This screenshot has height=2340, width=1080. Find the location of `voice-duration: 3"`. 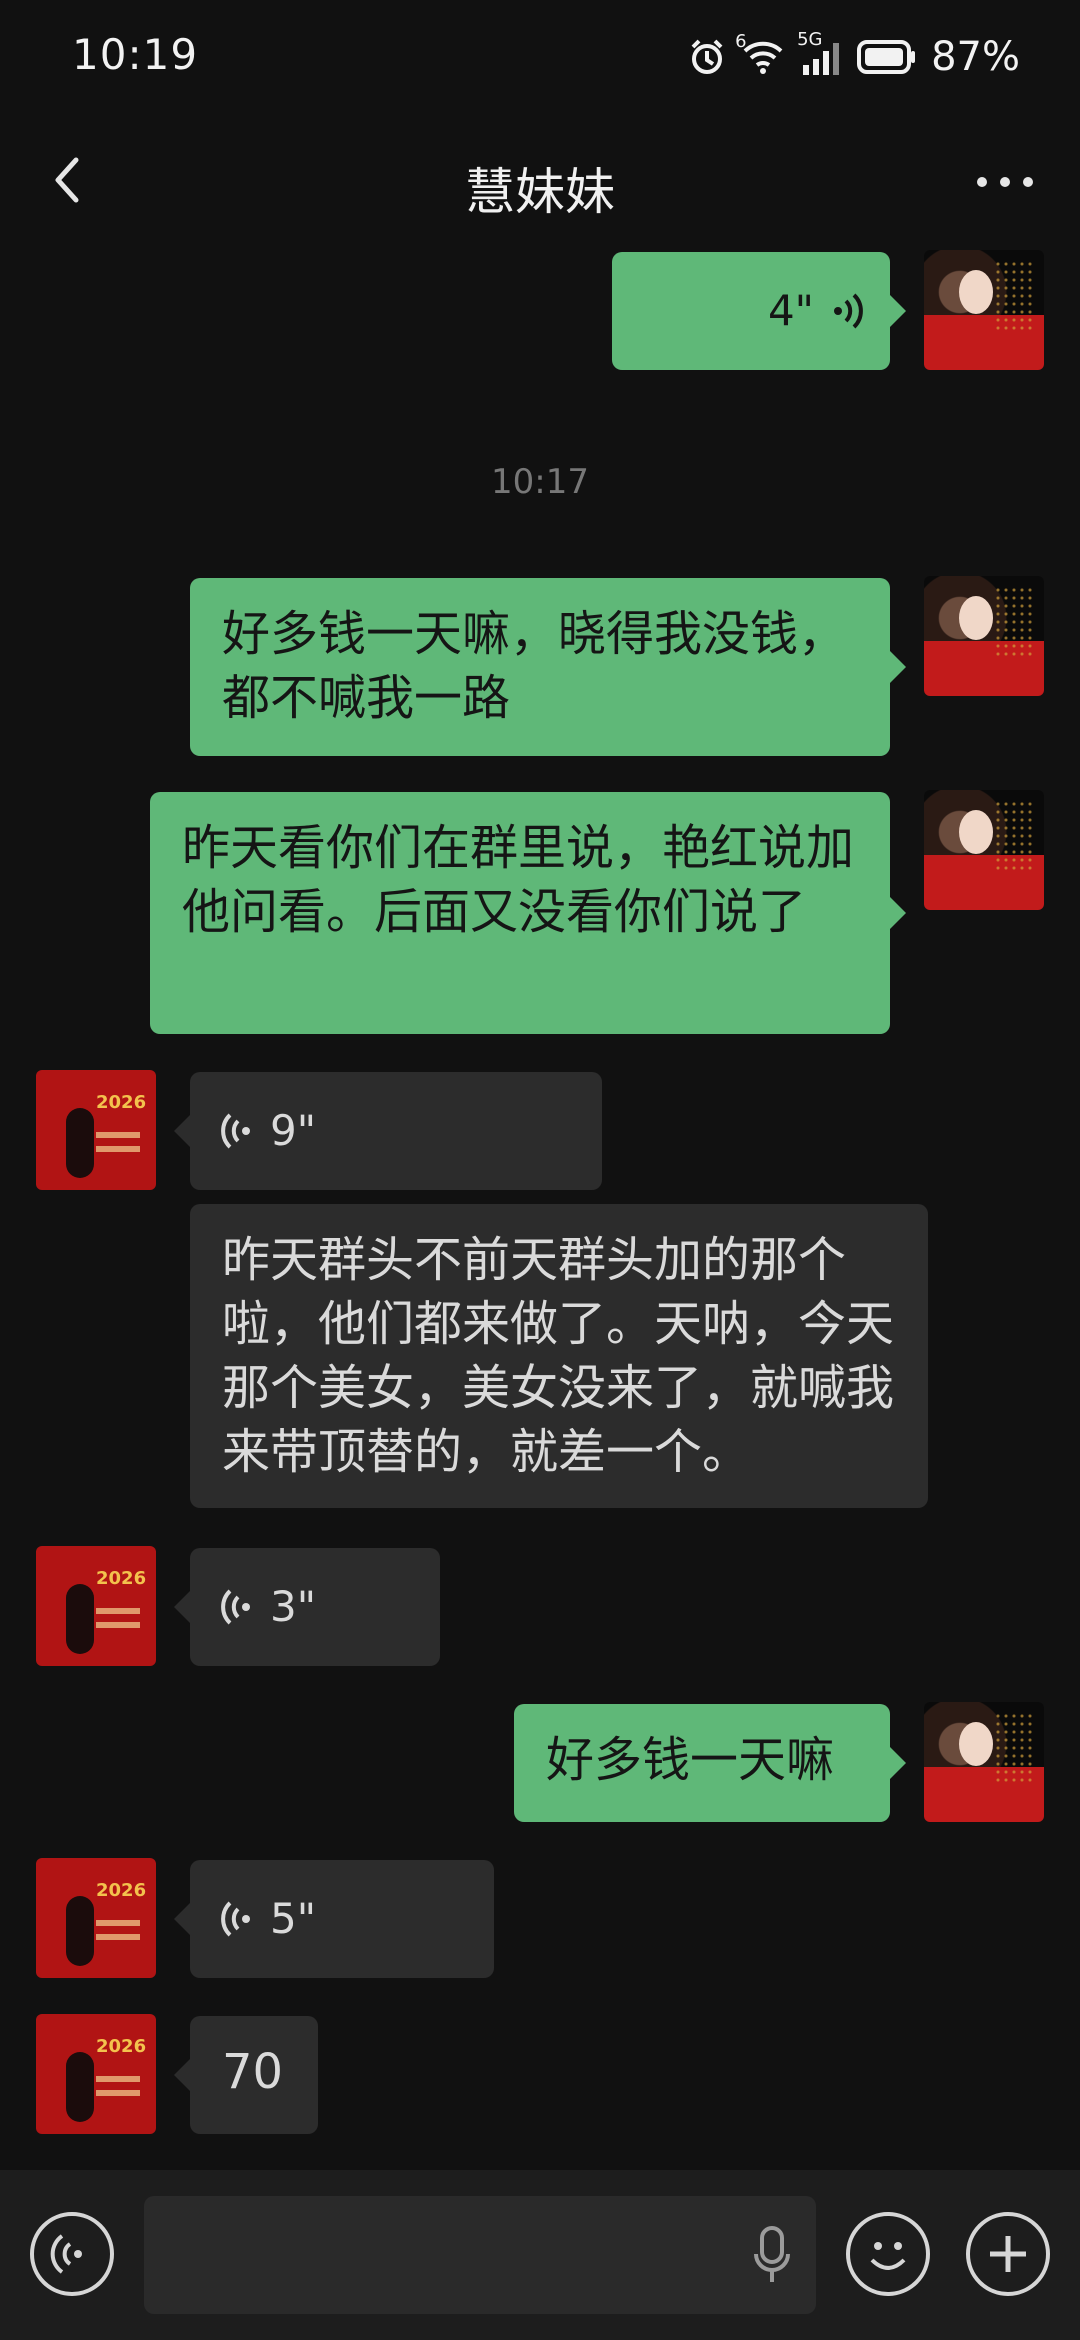

voice-duration: 3" is located at coordinates (293, 1606).